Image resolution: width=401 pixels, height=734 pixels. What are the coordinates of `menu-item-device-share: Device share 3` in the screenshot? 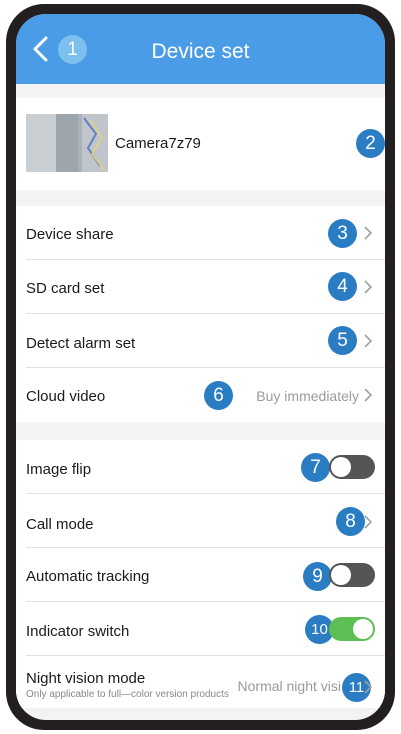 It's located at (200, 233).